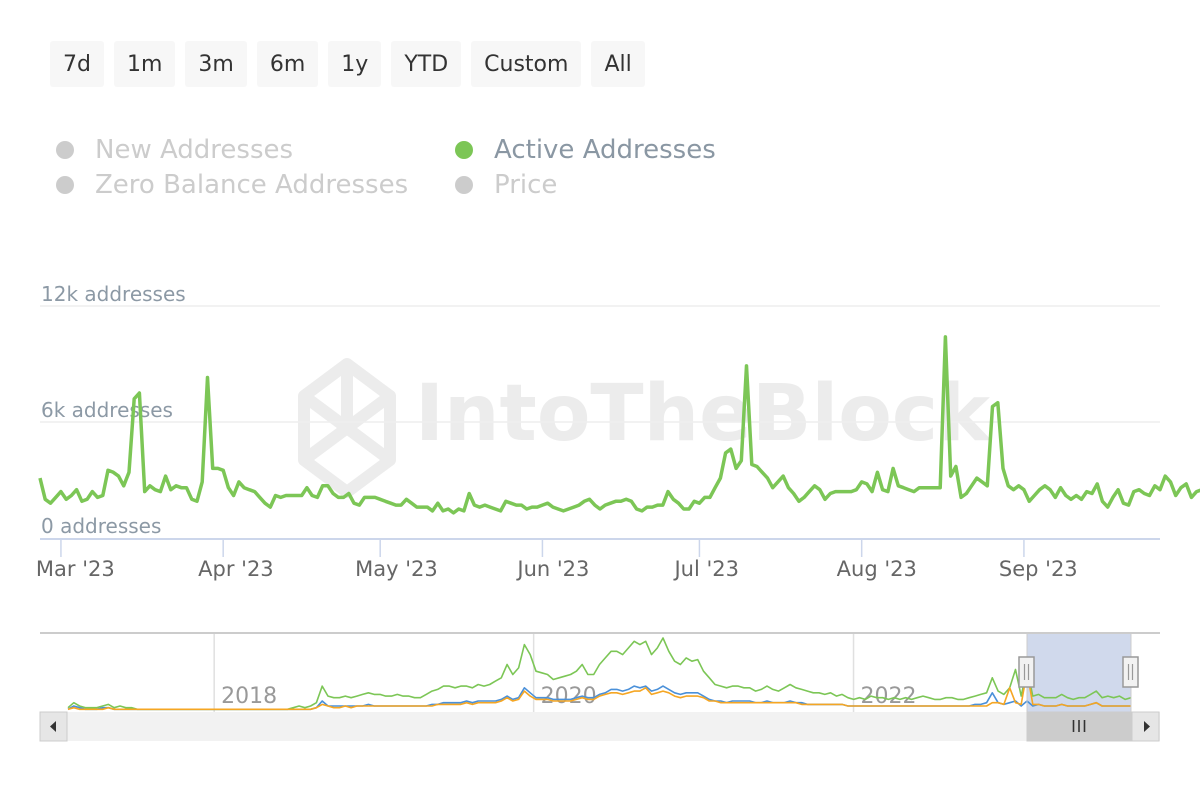  What do you see at coordinates (75, 569) in the screenshot?
I see `x-tick-label: Mar '23` at bounding box center [75, 569].